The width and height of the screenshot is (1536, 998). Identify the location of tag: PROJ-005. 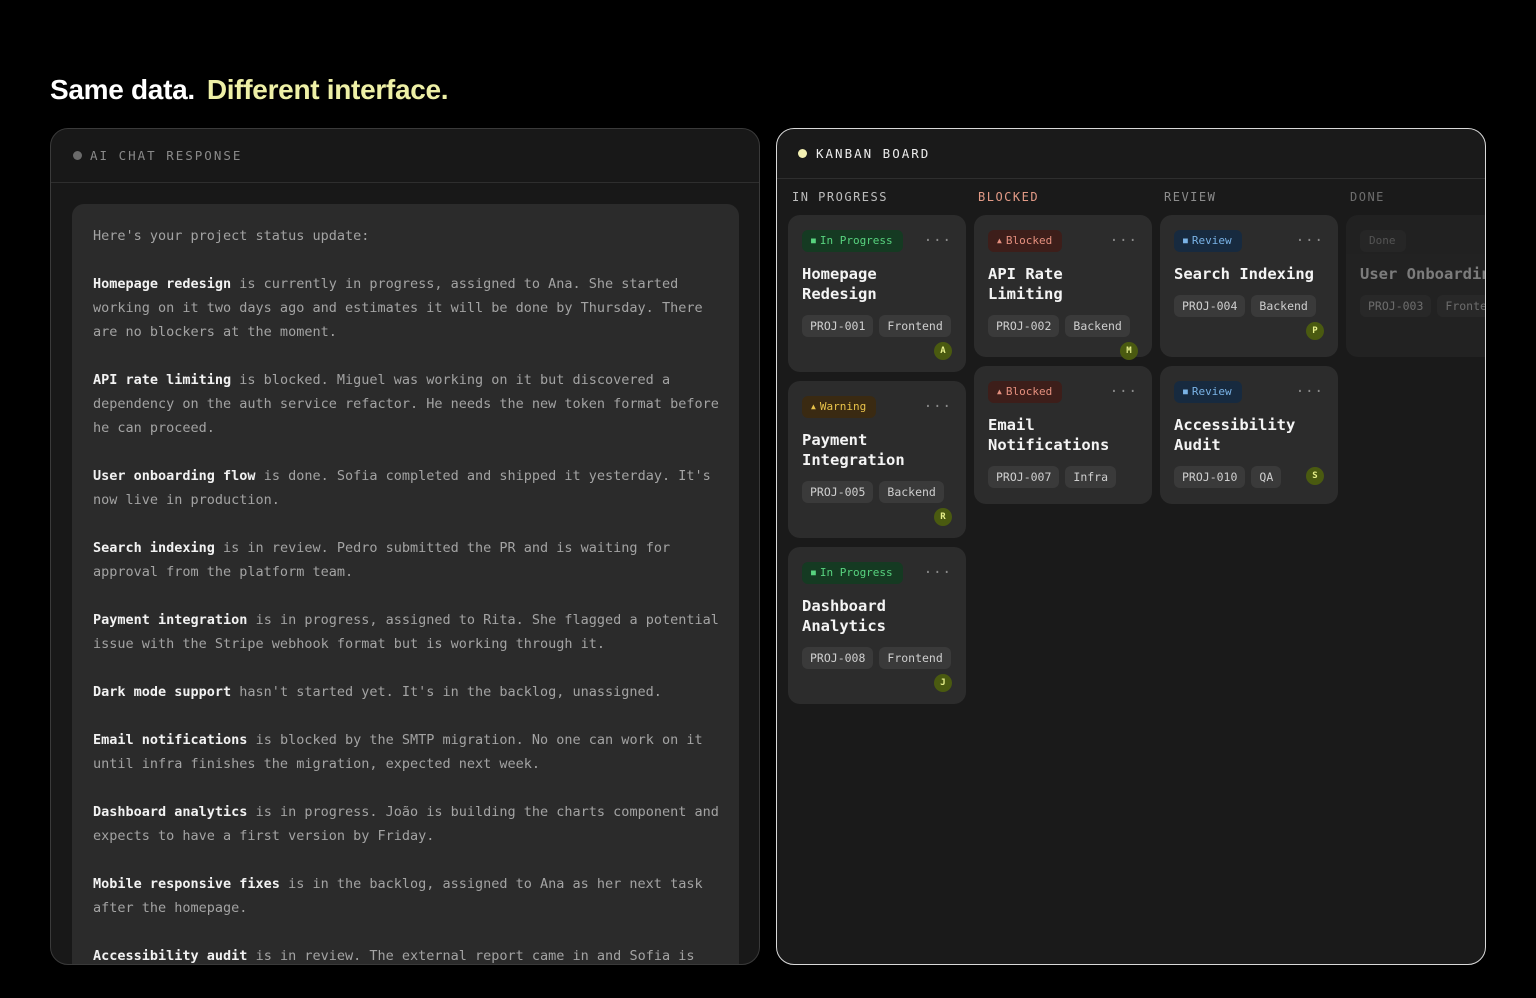
(838, 492).